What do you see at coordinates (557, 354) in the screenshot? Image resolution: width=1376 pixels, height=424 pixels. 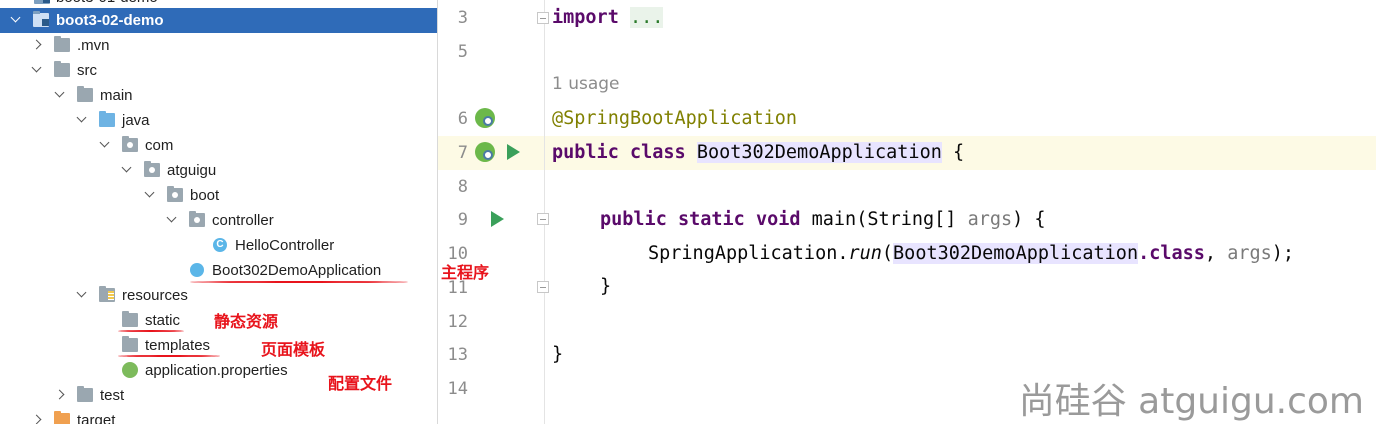 I see `code-line-class-close: }` at bounding box center [557, 354].